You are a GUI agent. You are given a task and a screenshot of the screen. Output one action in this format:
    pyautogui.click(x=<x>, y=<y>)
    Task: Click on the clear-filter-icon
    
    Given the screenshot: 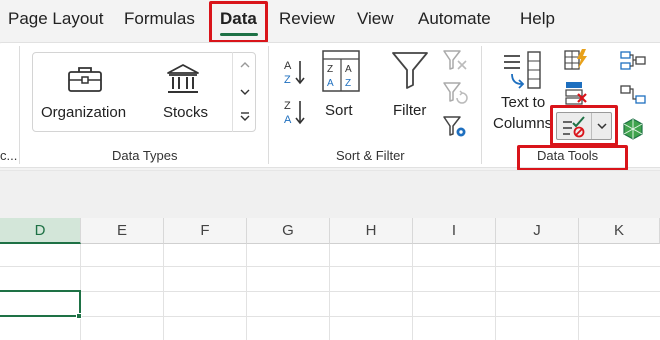 What is the action you would take?
    pyautogui.click(x=455, y=60)
    